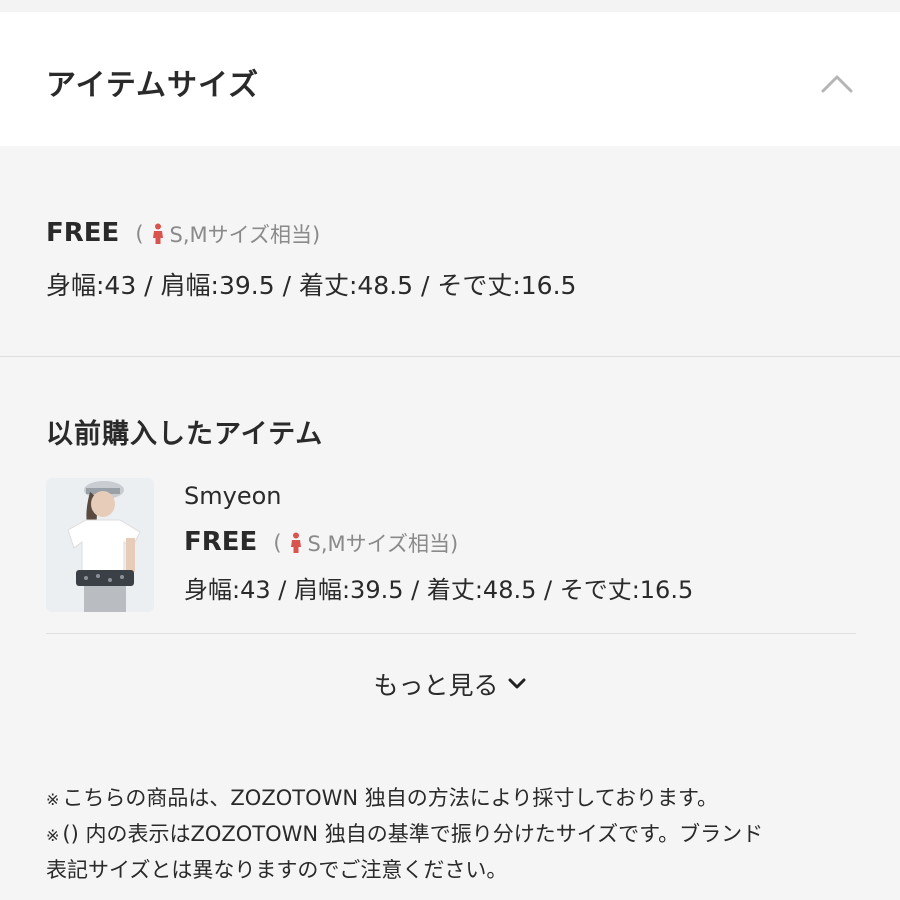 The image size is (900, 900). I want to click on show-more-label: もっと見る, so click(436, 685).